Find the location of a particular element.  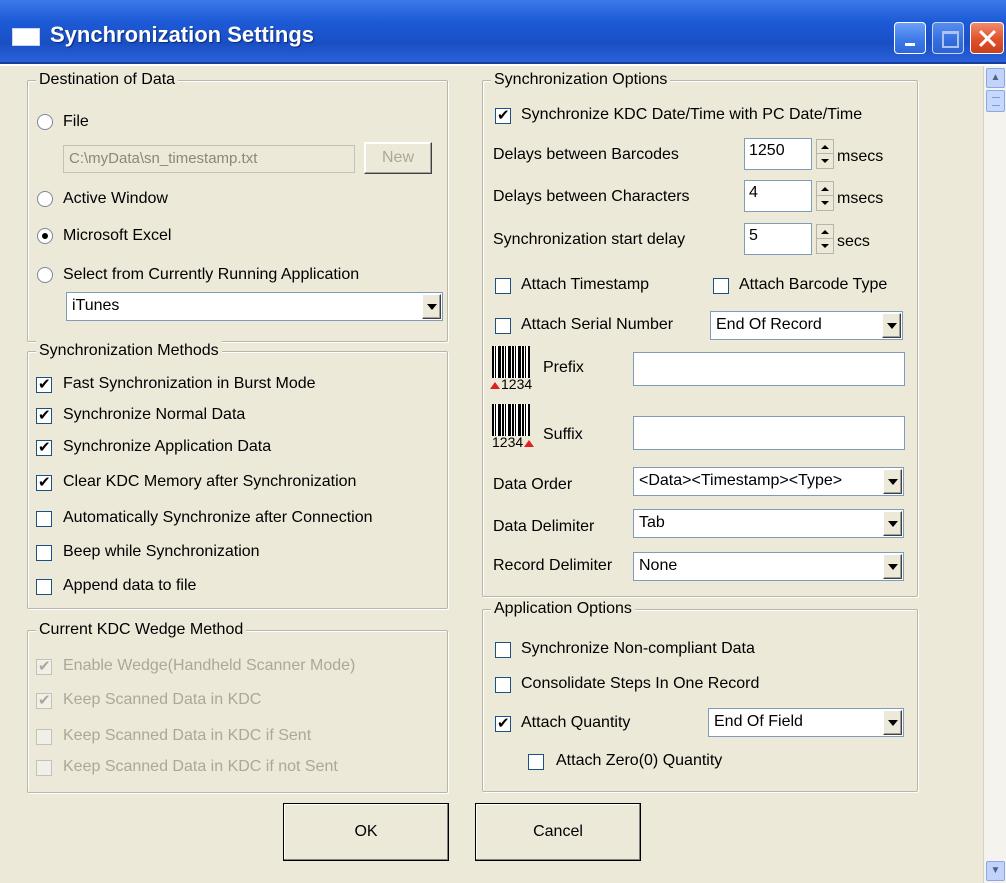

scroll-up-icon: ▲ is located at coordinates (995, 78).